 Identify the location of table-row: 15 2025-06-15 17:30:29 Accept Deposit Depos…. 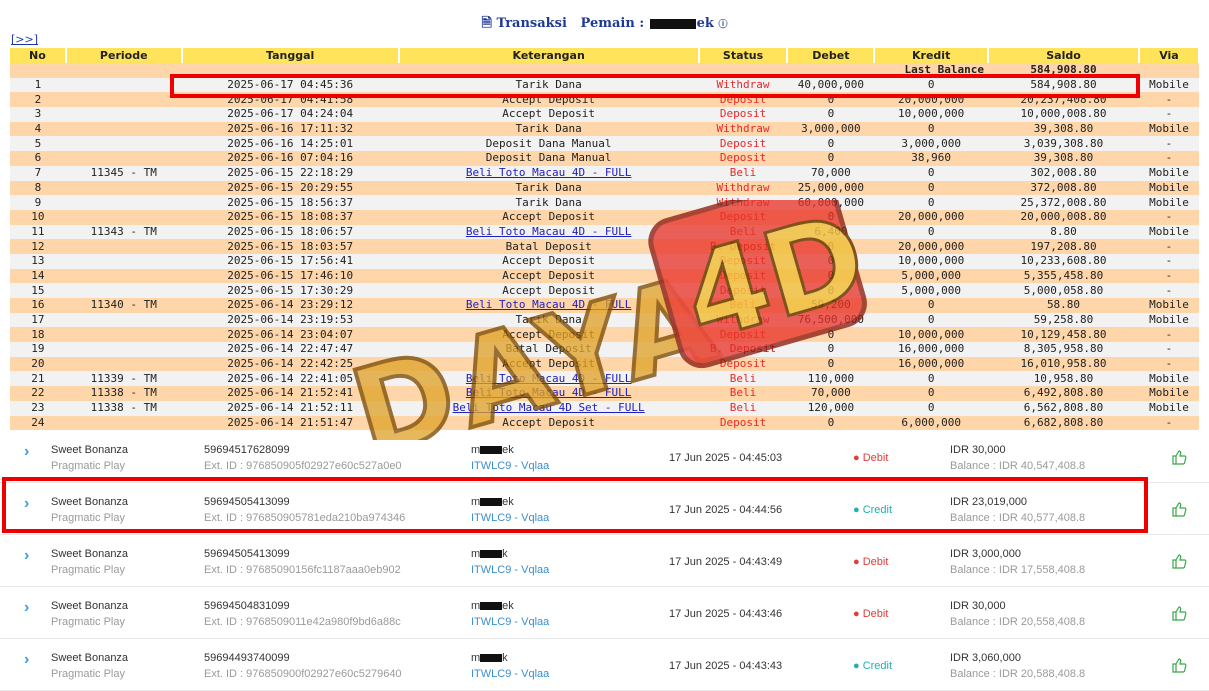
(604, 290).